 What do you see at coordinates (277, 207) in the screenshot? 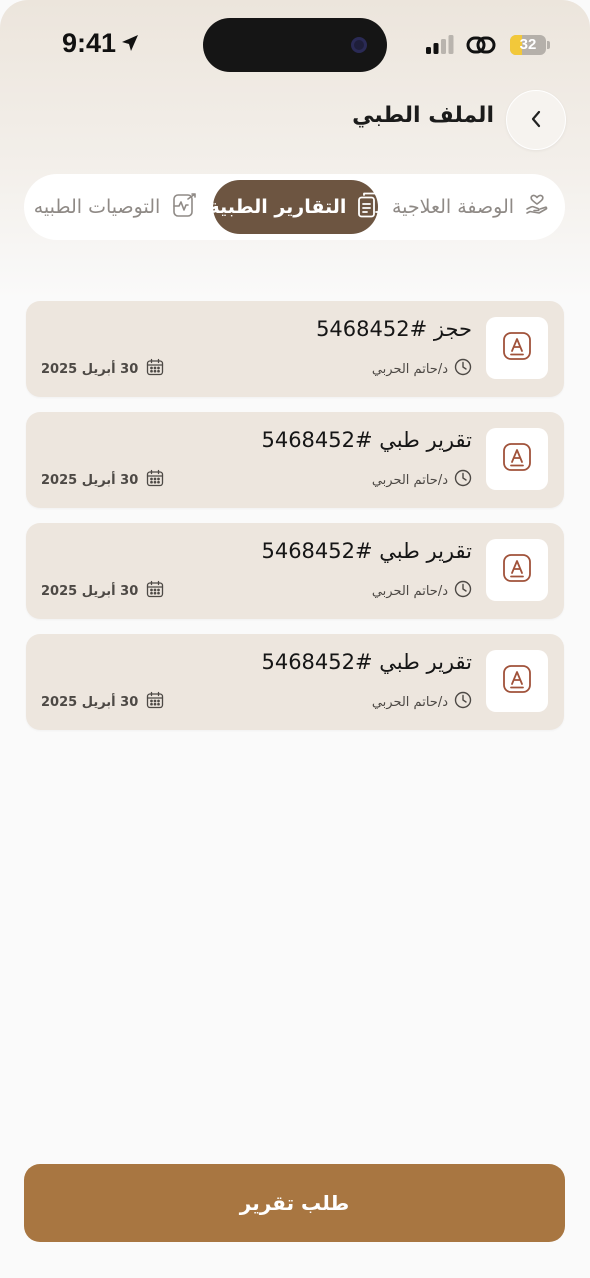
I see `tab-medical-reports-label: التقارير الطبية` at bounding box center [277, 207].